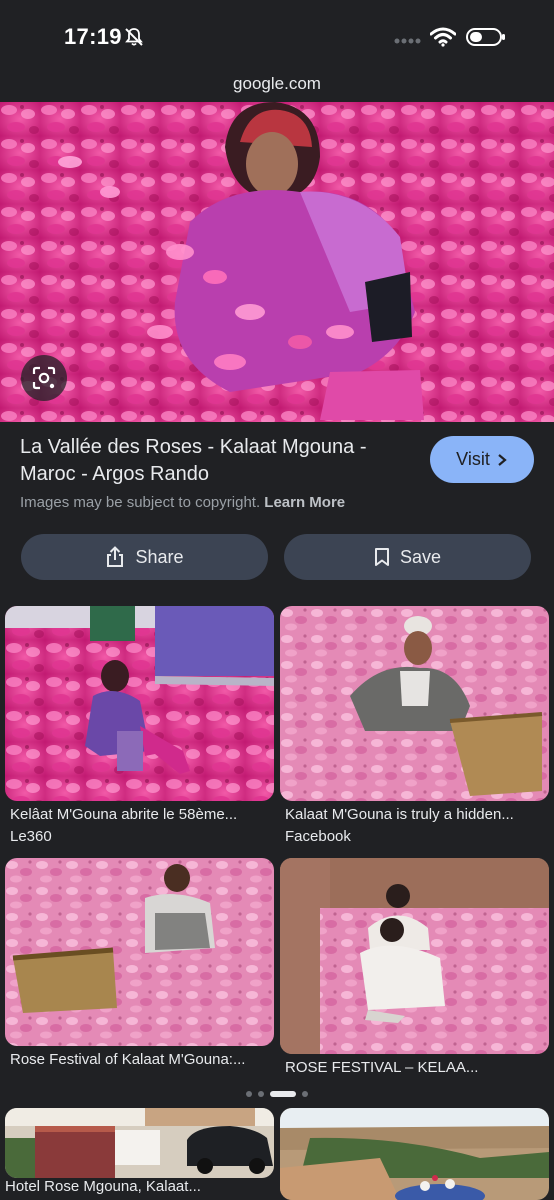 The width and height of the screenshot is (554, 1200). Describe the element at coordinates (318, 836) in the screenshot. I see `related-source-2: Facebook` at that location.